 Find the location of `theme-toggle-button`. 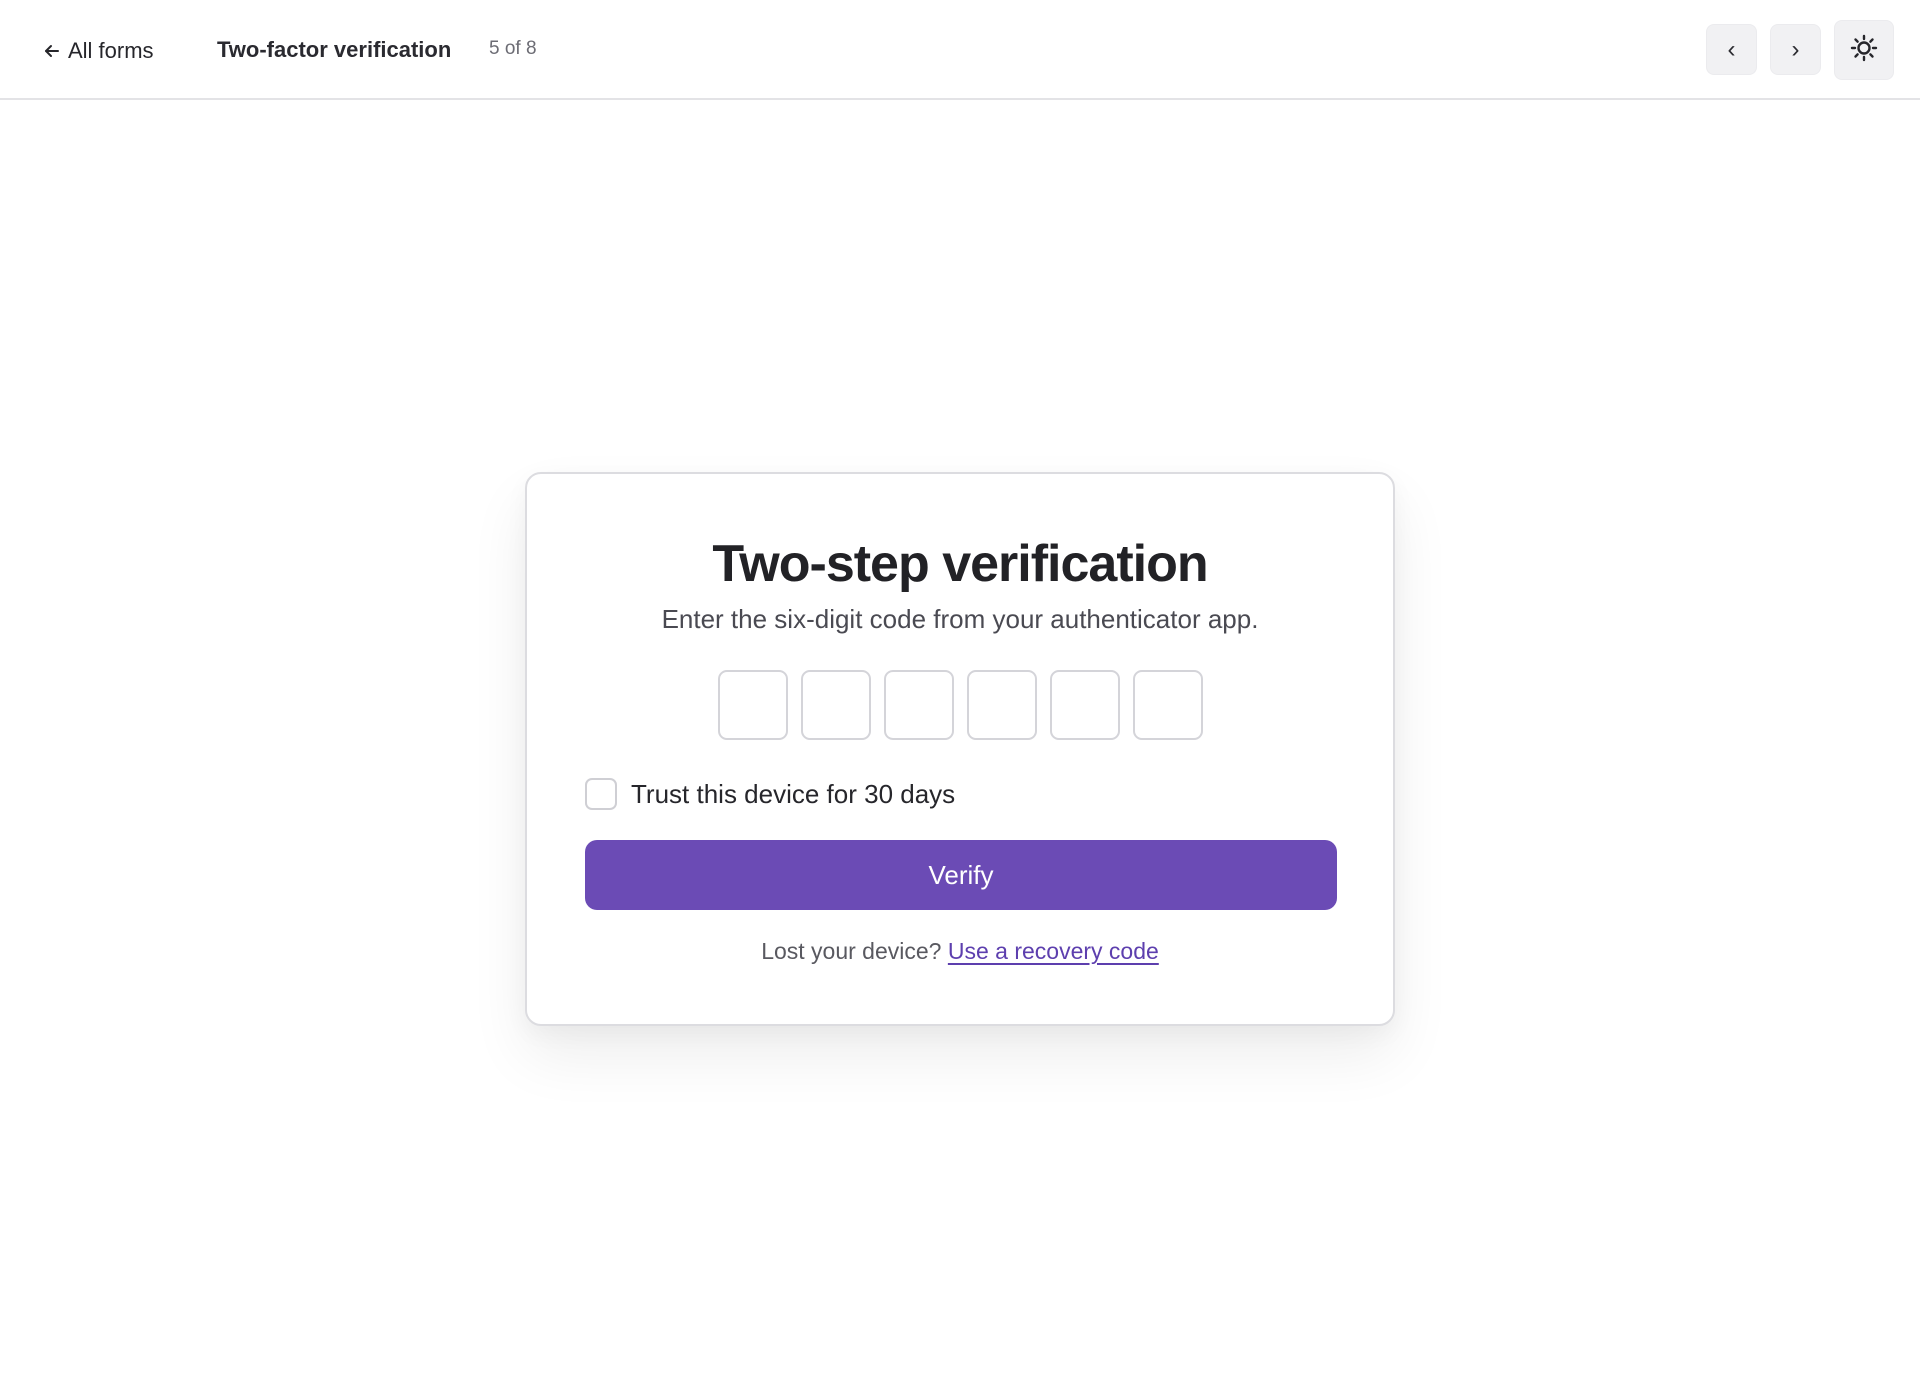

theme-toggle-button is located at coordinates (1864, 50).